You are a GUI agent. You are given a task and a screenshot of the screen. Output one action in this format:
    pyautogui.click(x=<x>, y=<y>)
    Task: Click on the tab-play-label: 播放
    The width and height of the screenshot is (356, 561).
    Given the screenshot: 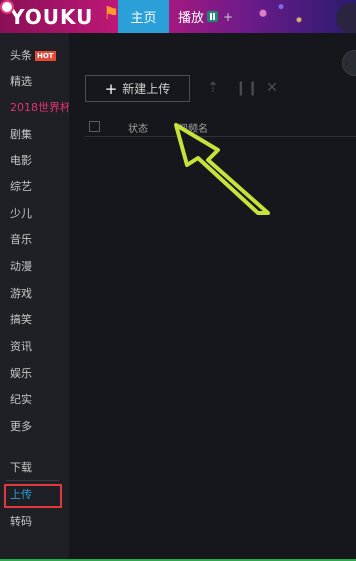 What is the action you would take?
    pyautogui.click(x=191, y=18)
    